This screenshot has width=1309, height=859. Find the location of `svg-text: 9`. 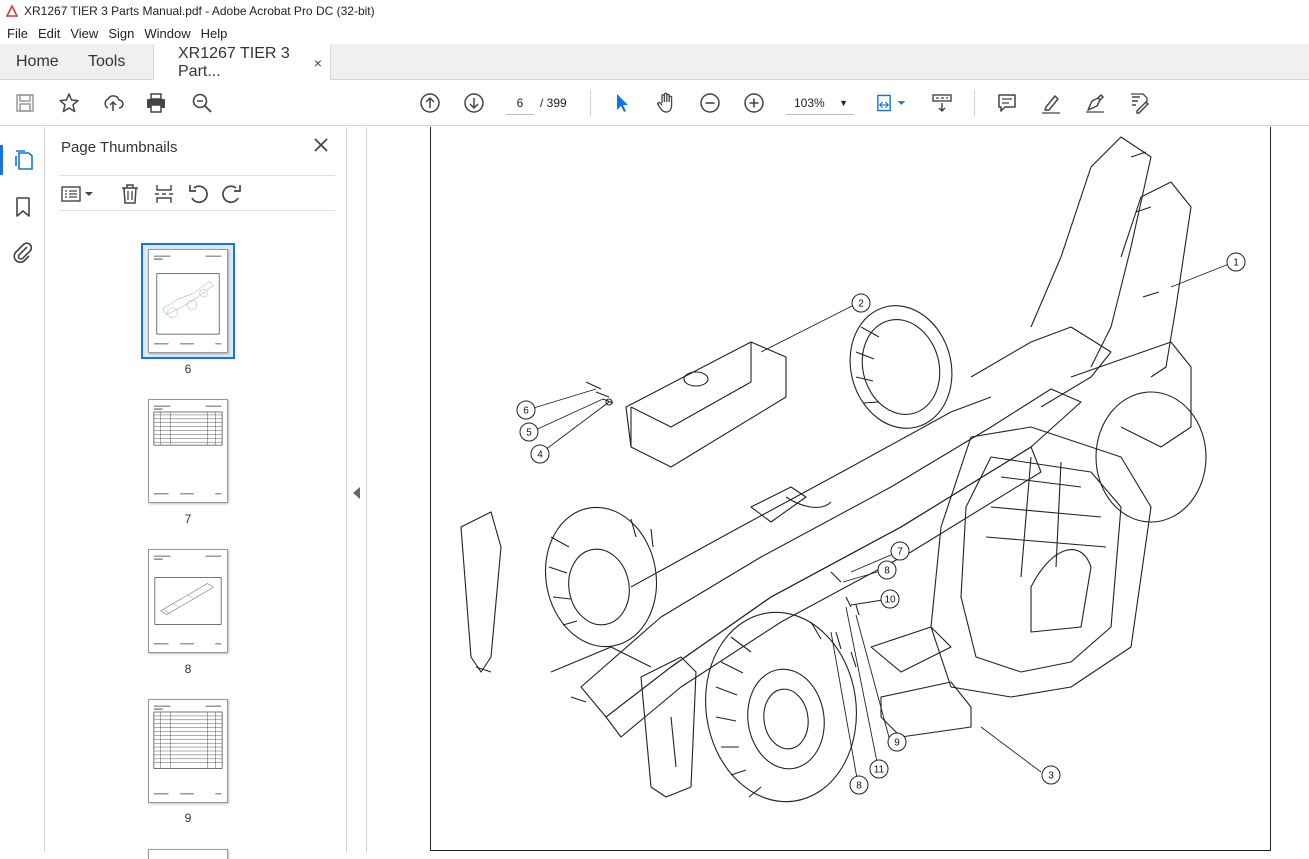

svg-text: 9 is located at coordinates (897, 743).